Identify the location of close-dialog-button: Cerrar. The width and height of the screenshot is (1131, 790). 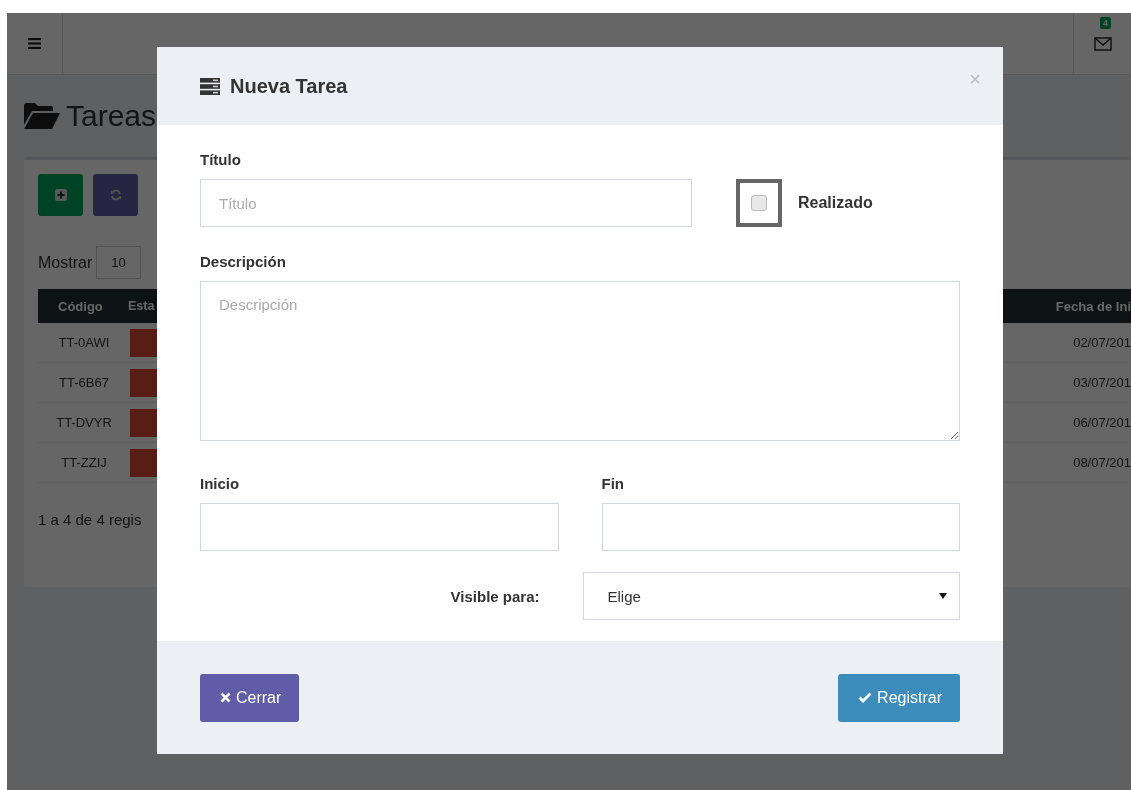
(250, 697).